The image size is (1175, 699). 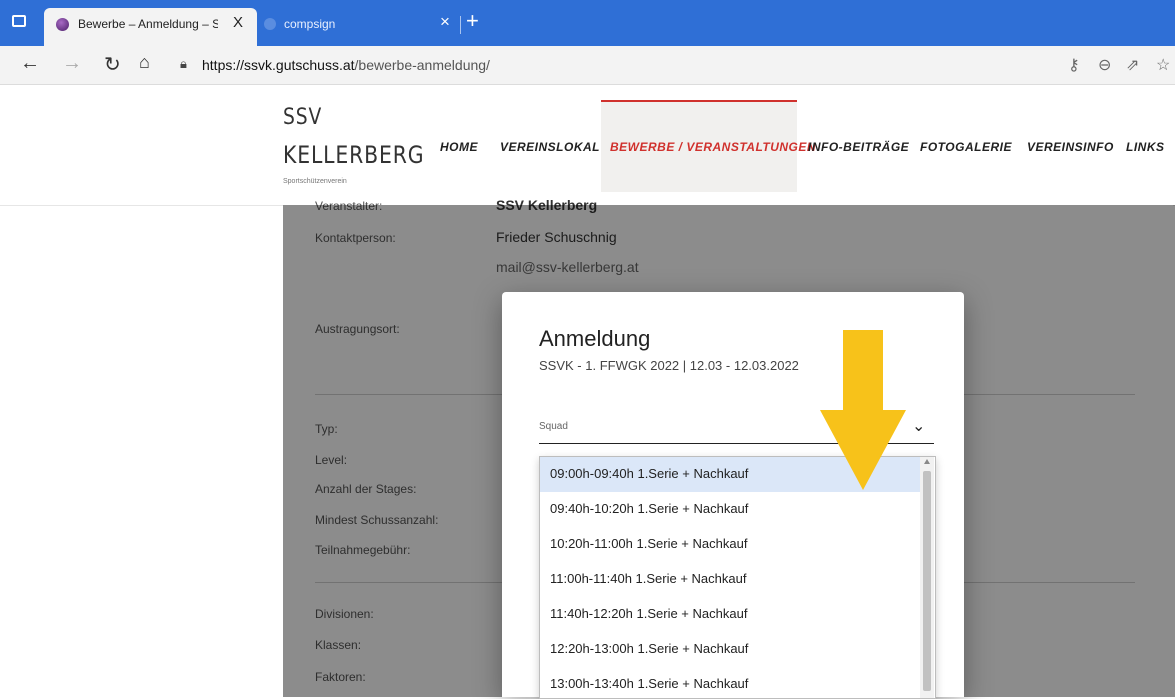 What do you see at coordinates (553, 426) in the screenshot?
I see `squad-select-placeholder: Squad` at bounding box center [553, 426].